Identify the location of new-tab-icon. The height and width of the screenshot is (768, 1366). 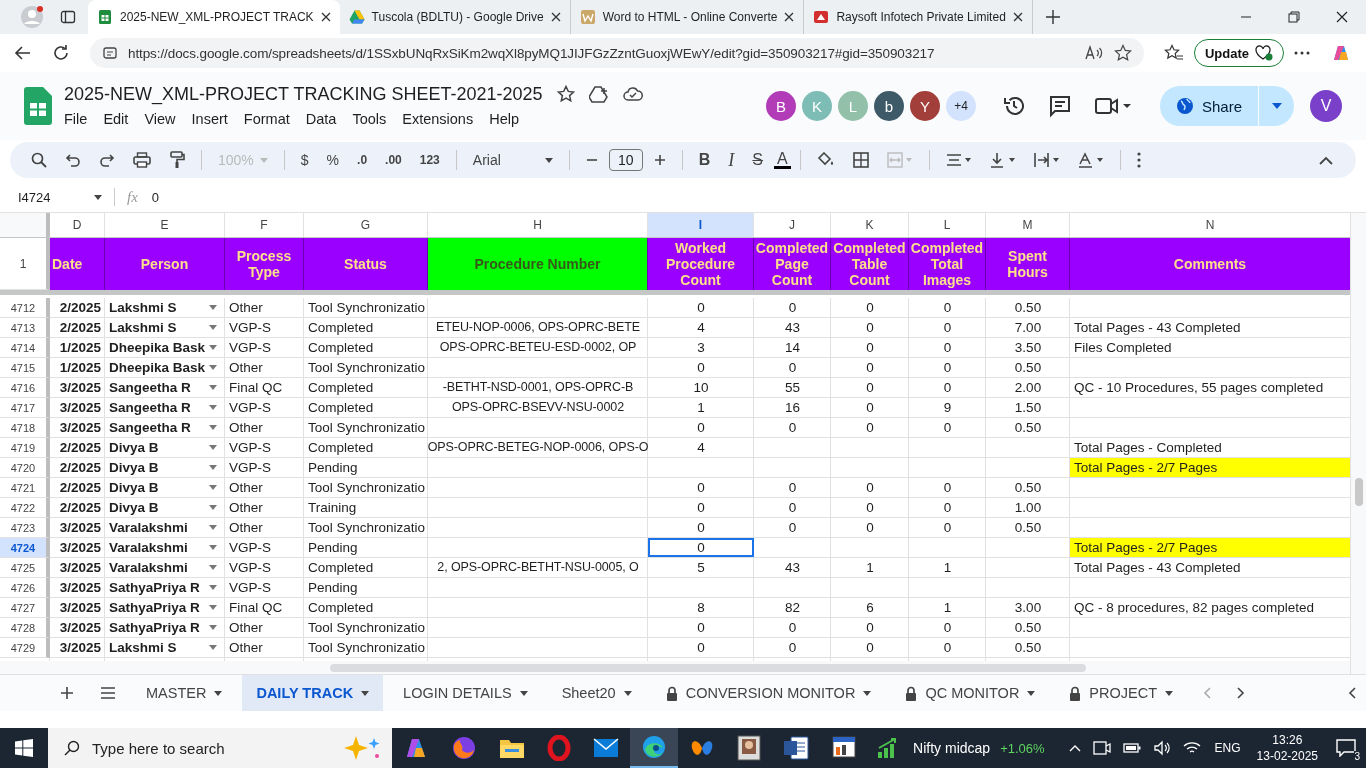
(1052, 17).